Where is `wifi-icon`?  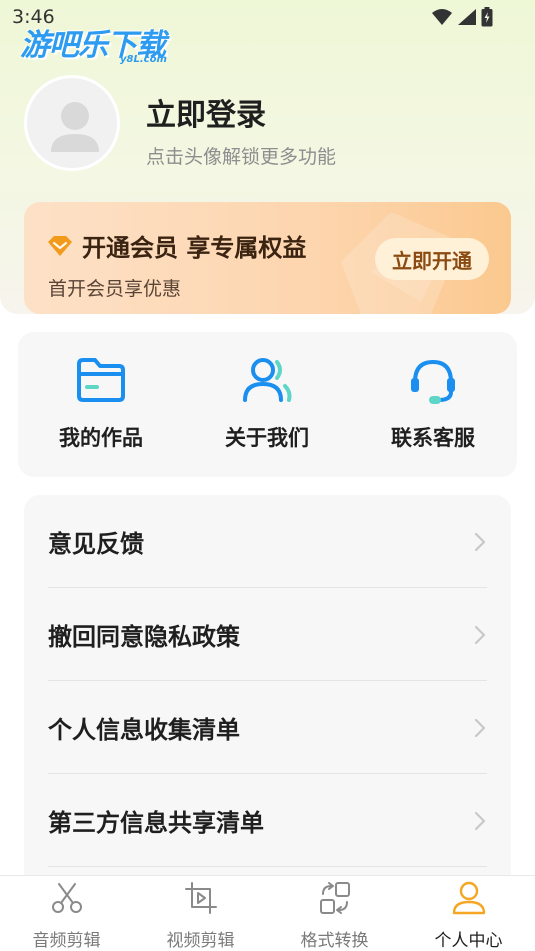 wifi-icon is located at coordinates (442, 17).